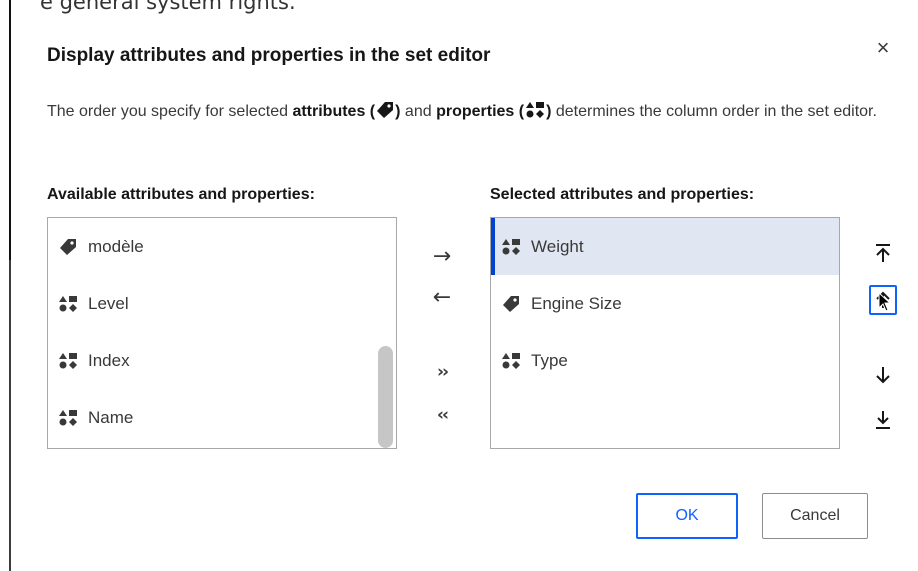  I want to click on description-text: The order you specify for selected, so click(170, 111).